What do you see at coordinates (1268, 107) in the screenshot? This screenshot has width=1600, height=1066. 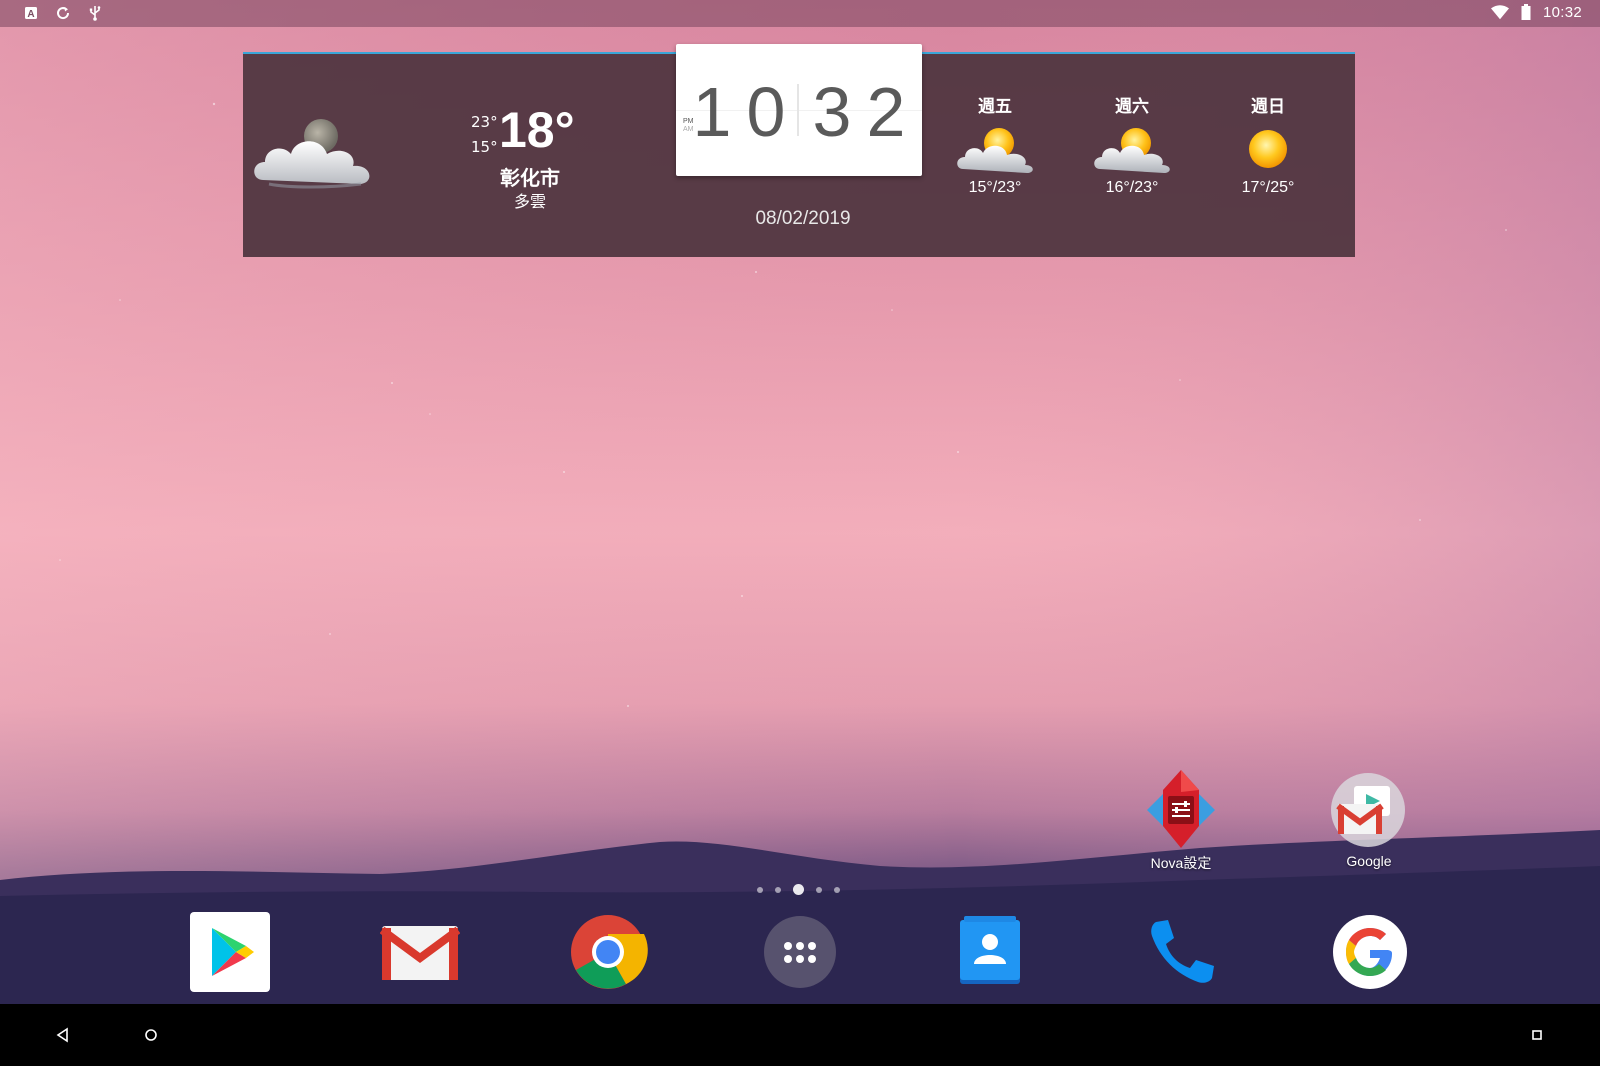 I see `forecast-day-label: 週日` at bounding box center [1268, 107].